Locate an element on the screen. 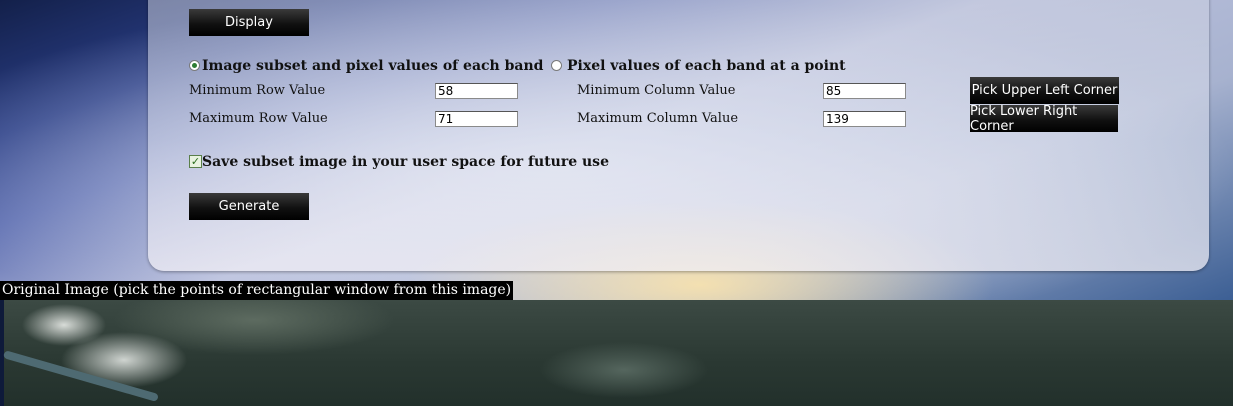 The image size is (1233, 406). min-column-label: Minimum Column Value is located at coordinates (656, 90).